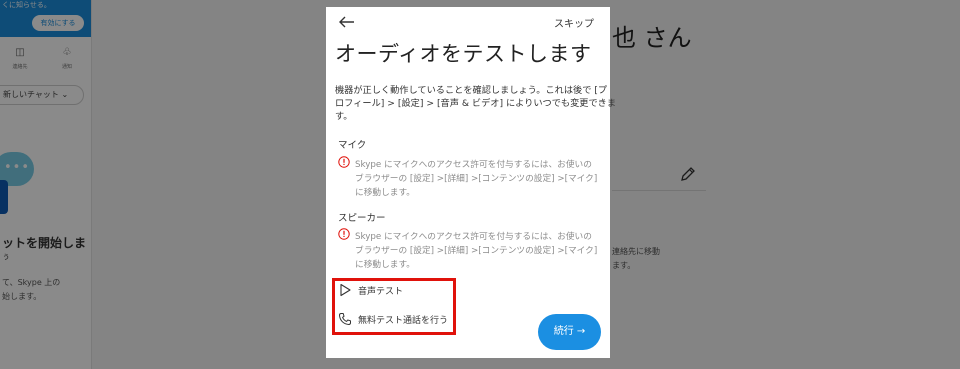 The image size is (960, 369). Describe the element at coordinates (471, 90) in the screenshot. I see `dialog-description: 機器が正しく動作していることを確認しましょう。これは後で [プ` at that location.